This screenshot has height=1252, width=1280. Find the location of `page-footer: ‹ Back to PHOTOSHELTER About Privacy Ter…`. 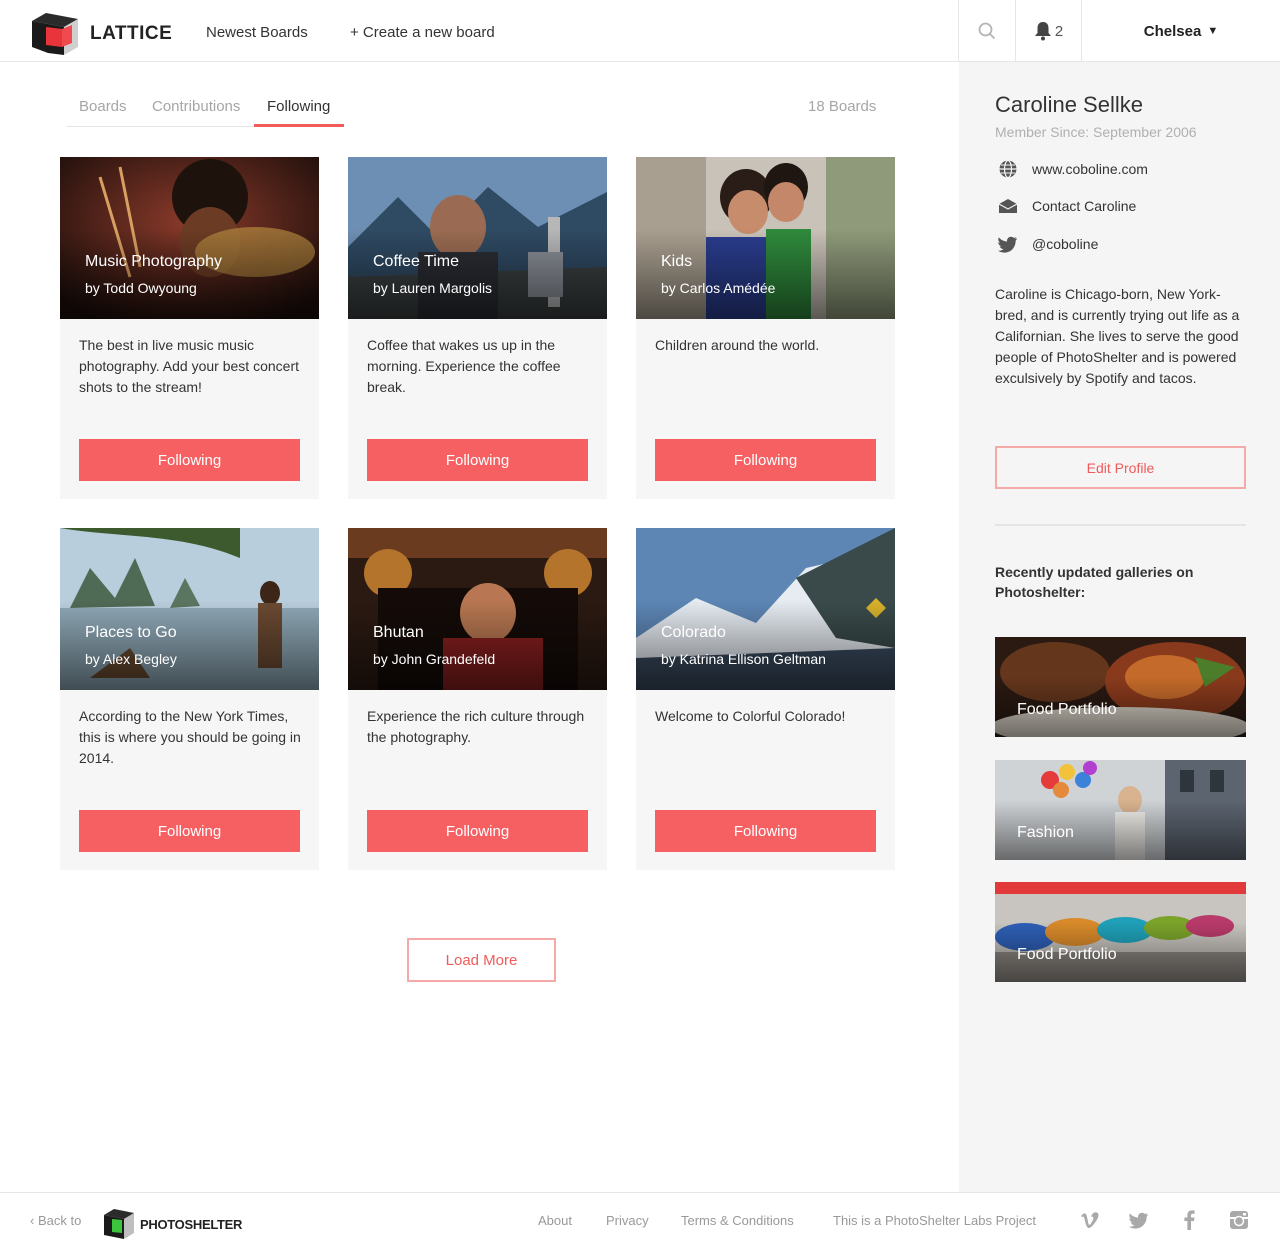

page-footer: ‹ Back to PHOTOSHELTER About Privacy Ter… is located at coordinates (640, 1222).